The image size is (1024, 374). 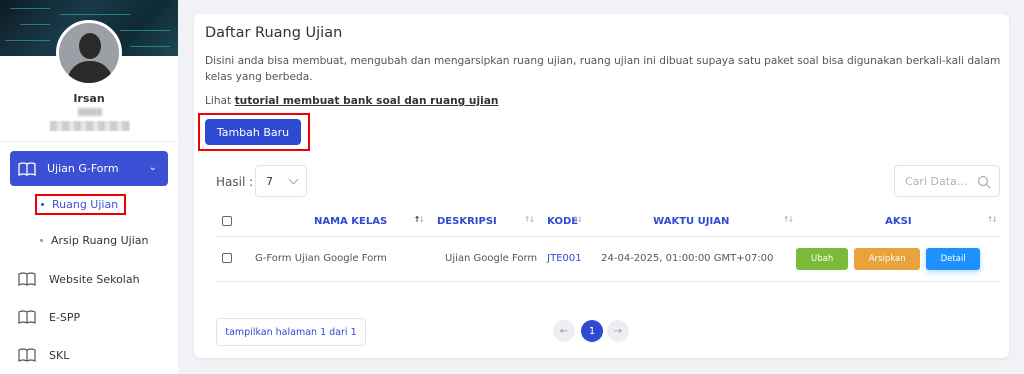 What do you see at coordinates (691, 221) in the screenshot?
I see `header-label: WAKTU UJIAN` at bounding box center [691, 221].